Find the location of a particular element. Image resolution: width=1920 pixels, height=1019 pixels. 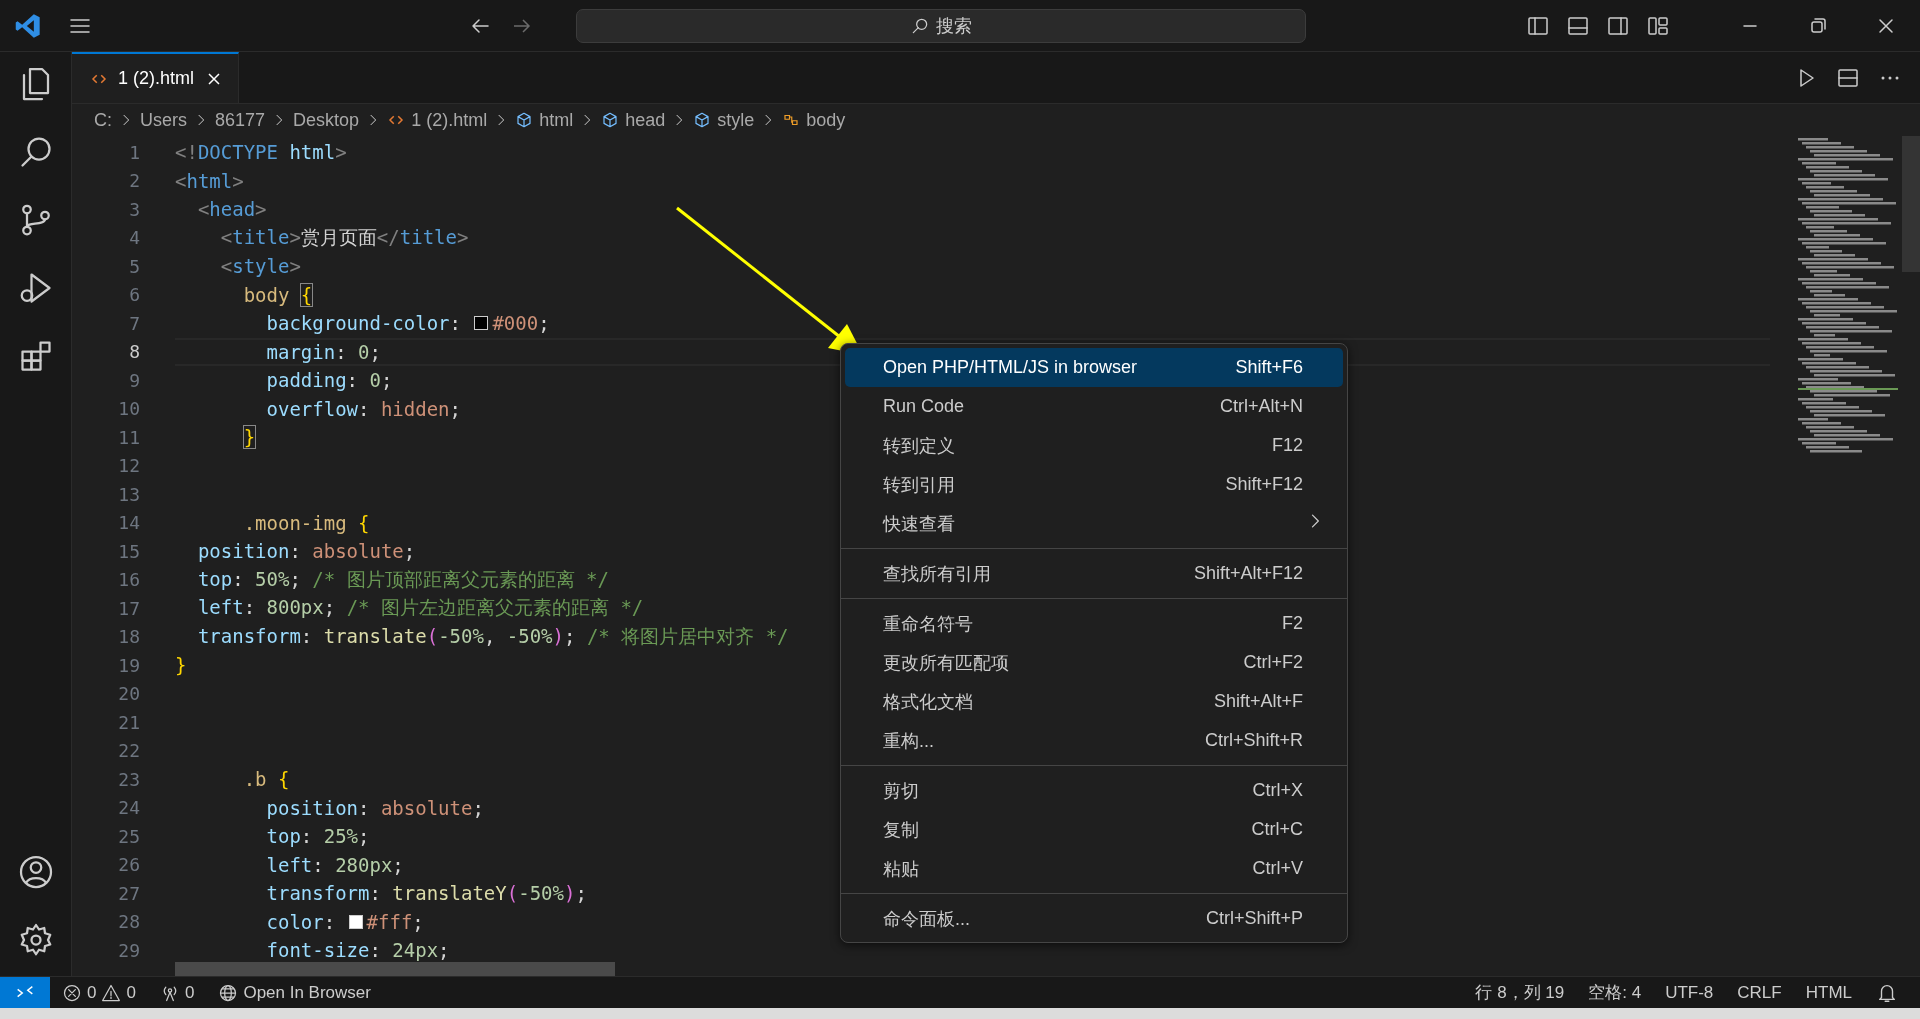

menu-item: 粘贴 Ctrl+V is located at coordinates (1094, 868).